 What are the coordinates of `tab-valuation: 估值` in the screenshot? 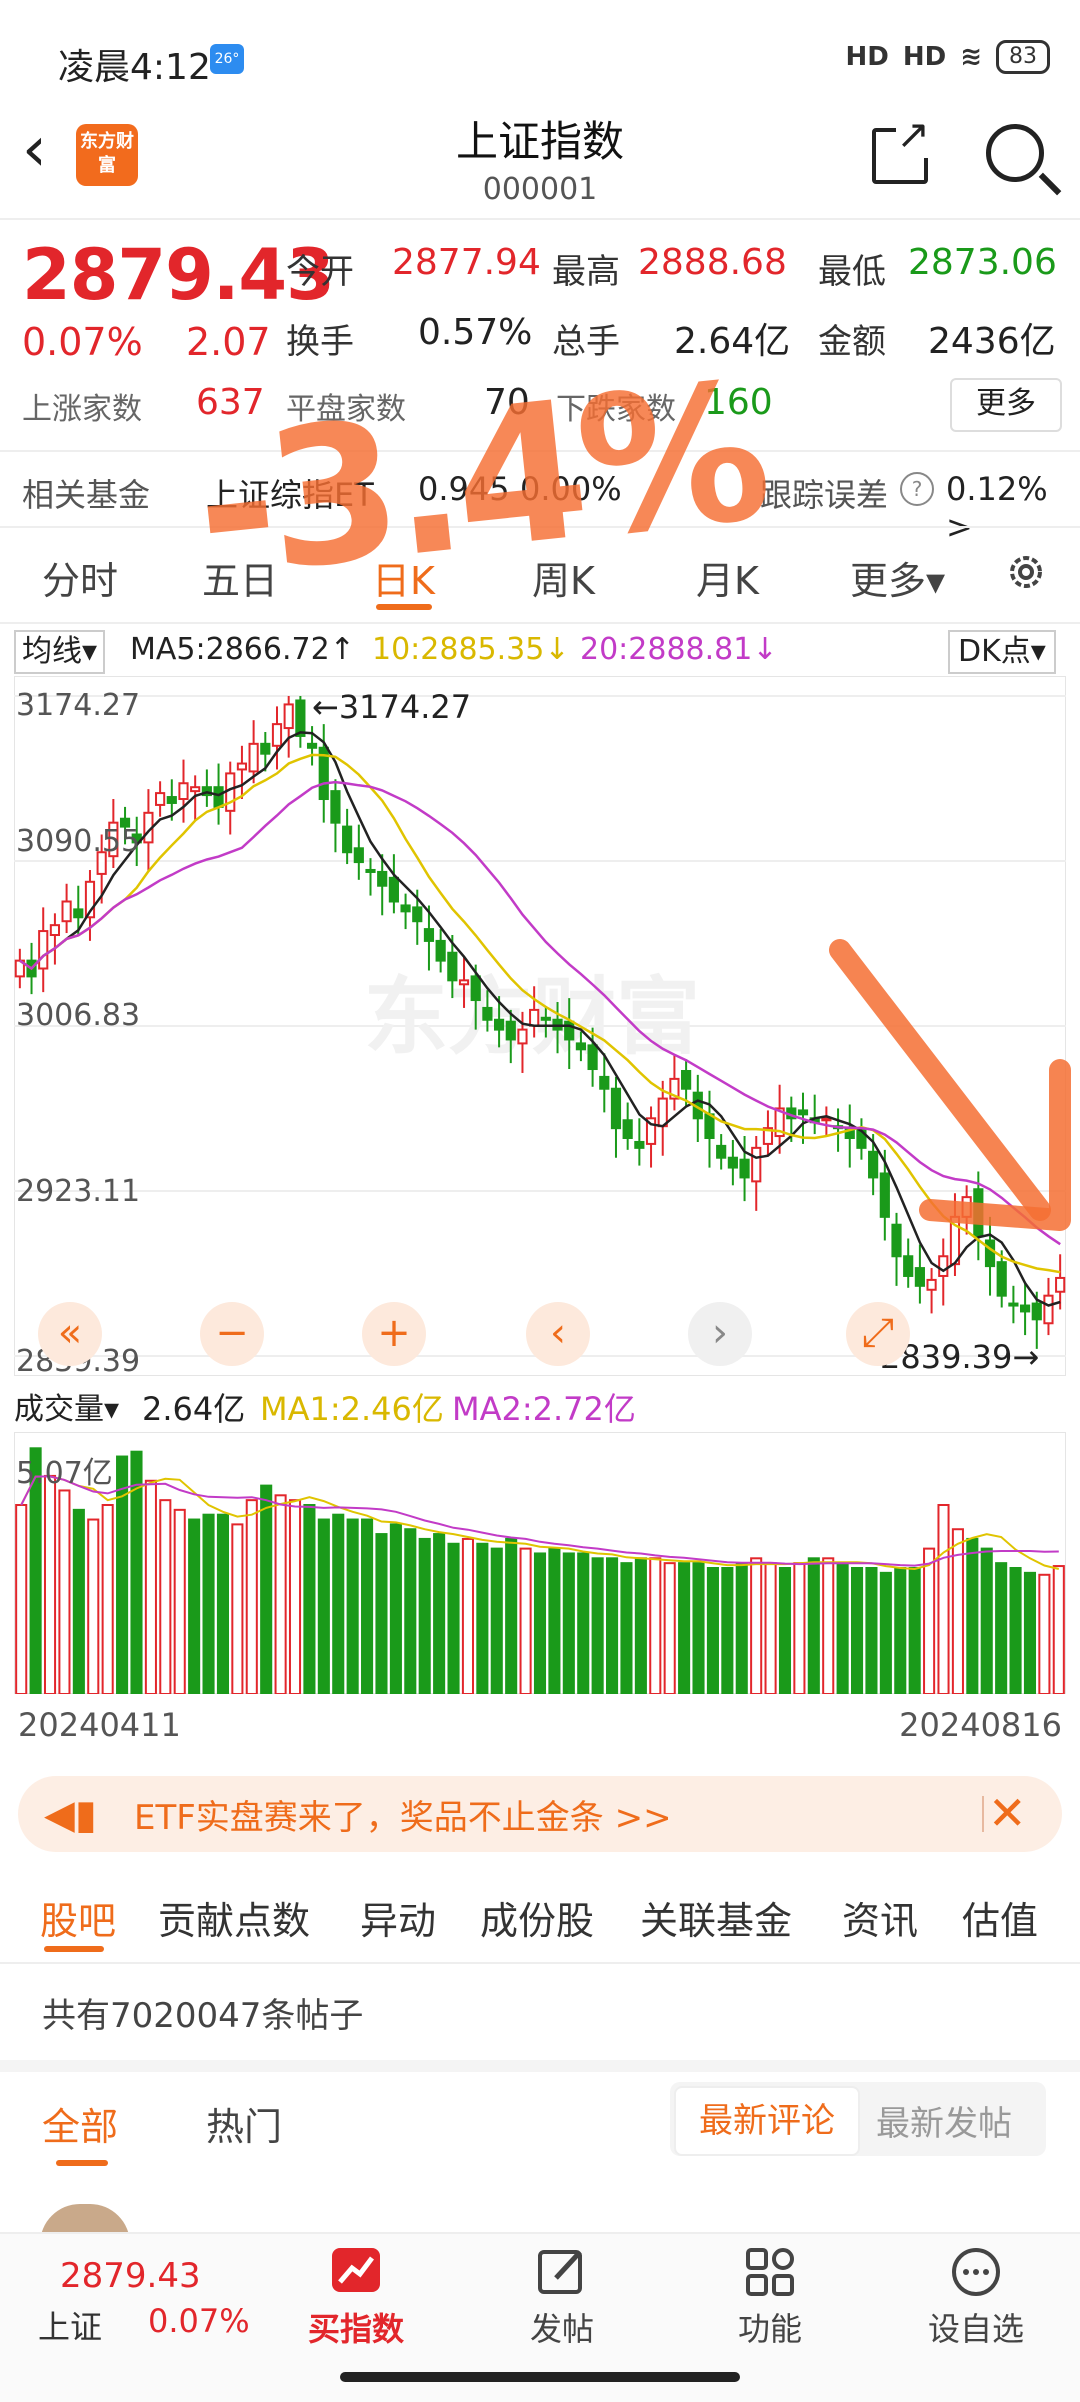 It's located at (1000, 1917).